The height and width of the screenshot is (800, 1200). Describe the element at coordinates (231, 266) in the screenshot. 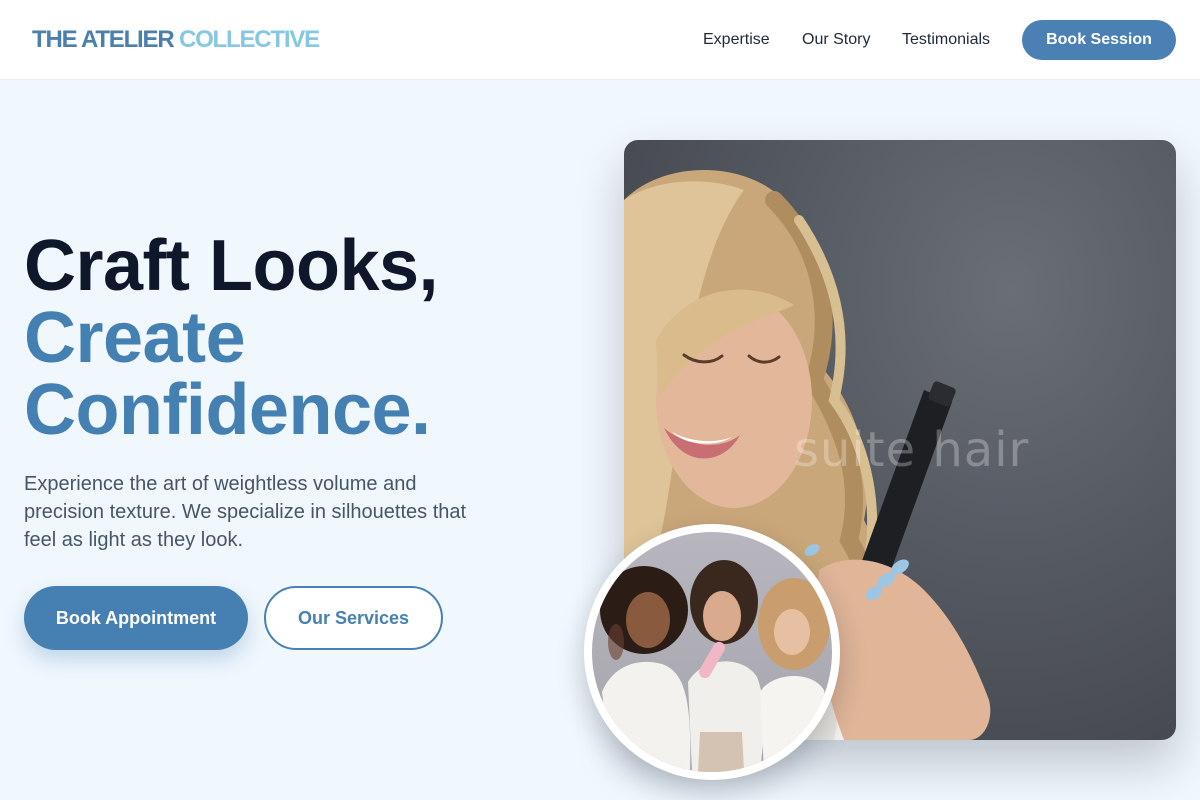

I see `headline-line-1: Craft Looks,` at that location.